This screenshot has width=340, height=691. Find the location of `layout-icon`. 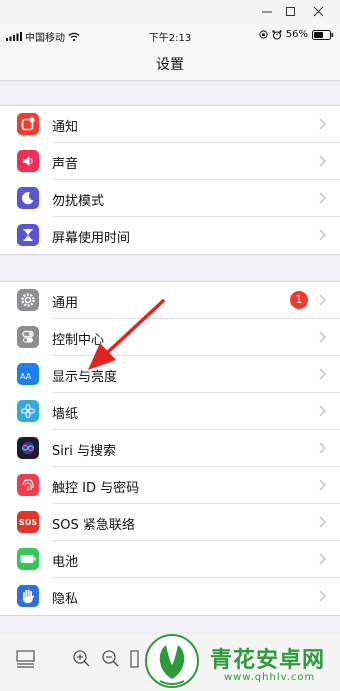

layout-icon is located at coordinates (26, 659).